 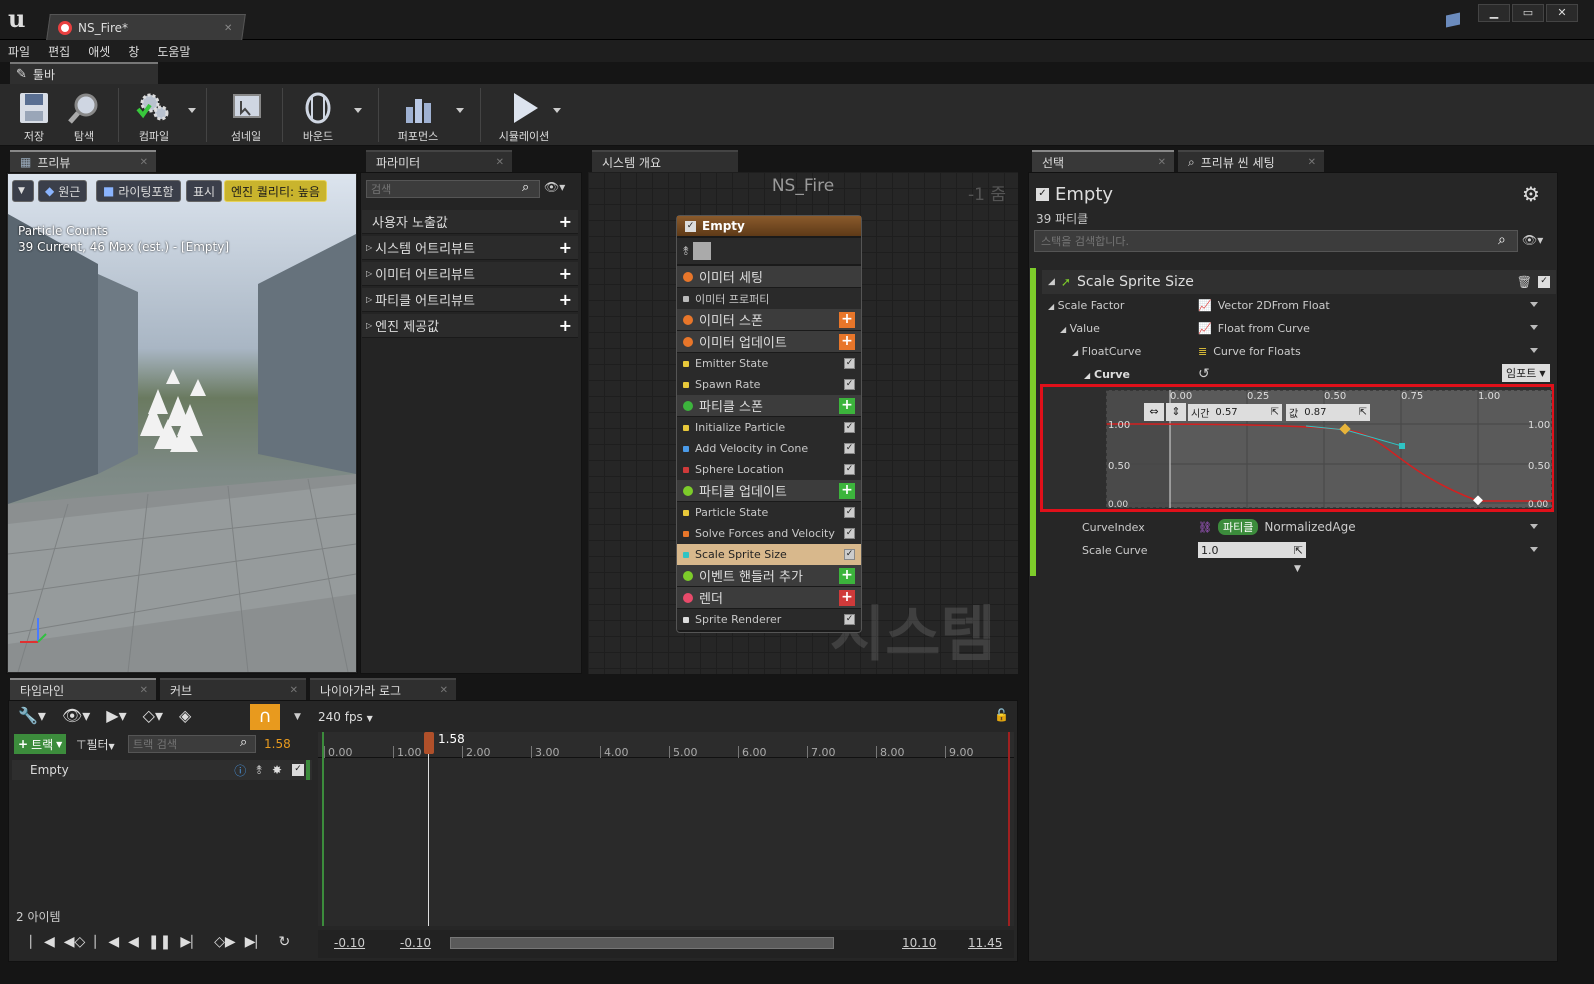 What do you see at coordinates (133, 942) in the screenshot?
I see `play-reverse-icon: ◀` at bounding box center [133, 942].